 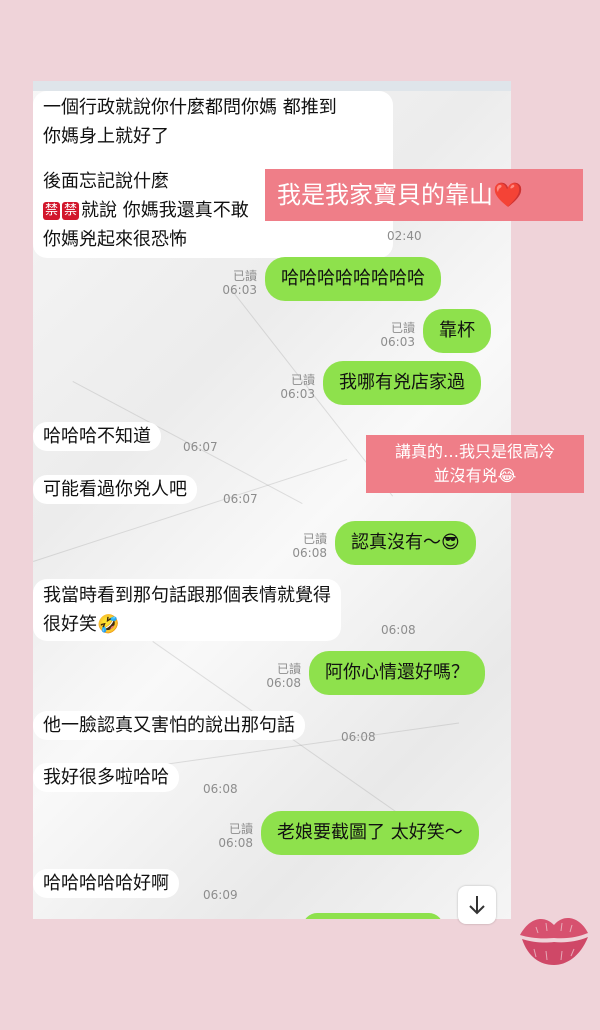 I want to click on message-text: 我好很多啦哈哈, so click(x=106, y=777).